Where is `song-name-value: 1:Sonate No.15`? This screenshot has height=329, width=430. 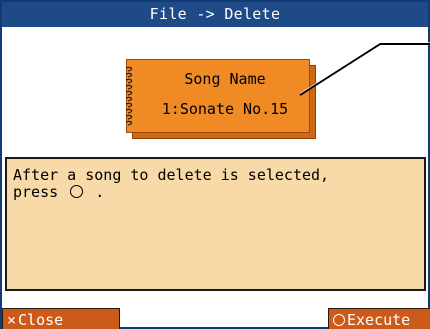
song-name-value: 1:Sonate No.15 is located at coordinates (225, 109).